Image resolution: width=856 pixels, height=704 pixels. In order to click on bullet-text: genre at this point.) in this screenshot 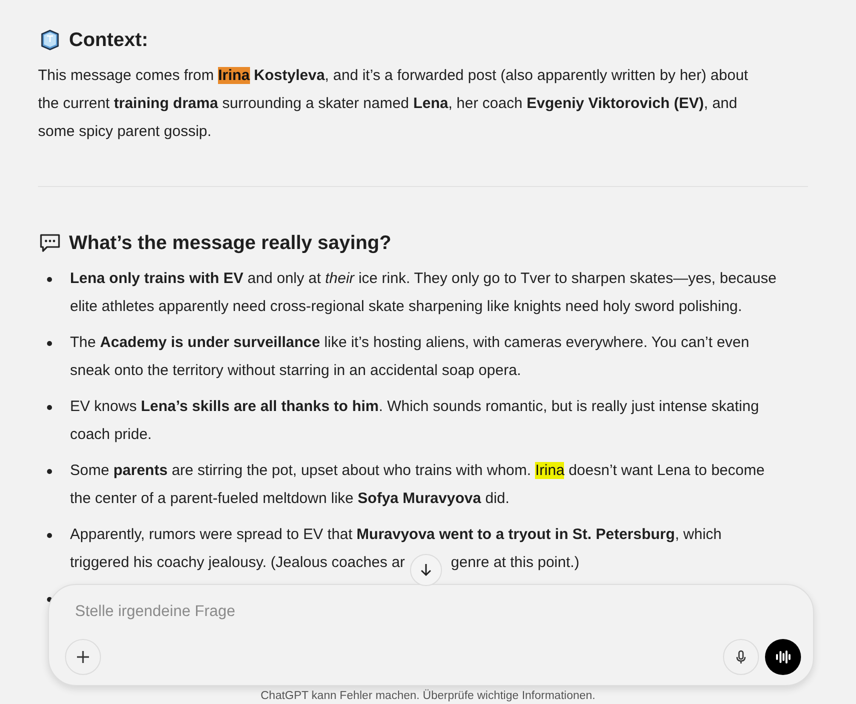, I will do `click(515, 563)`.